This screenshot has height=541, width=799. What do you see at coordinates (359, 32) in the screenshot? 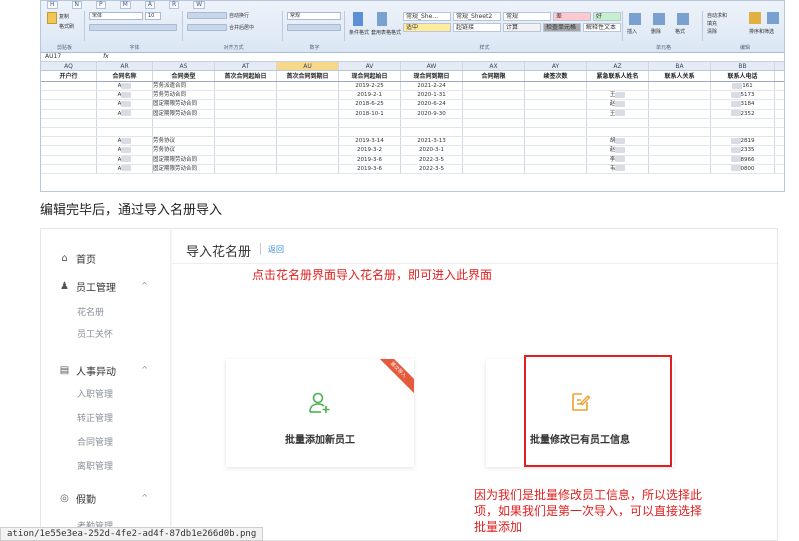
I see `conditional-format-button: 条件格式` at bounding box center [359, 32].